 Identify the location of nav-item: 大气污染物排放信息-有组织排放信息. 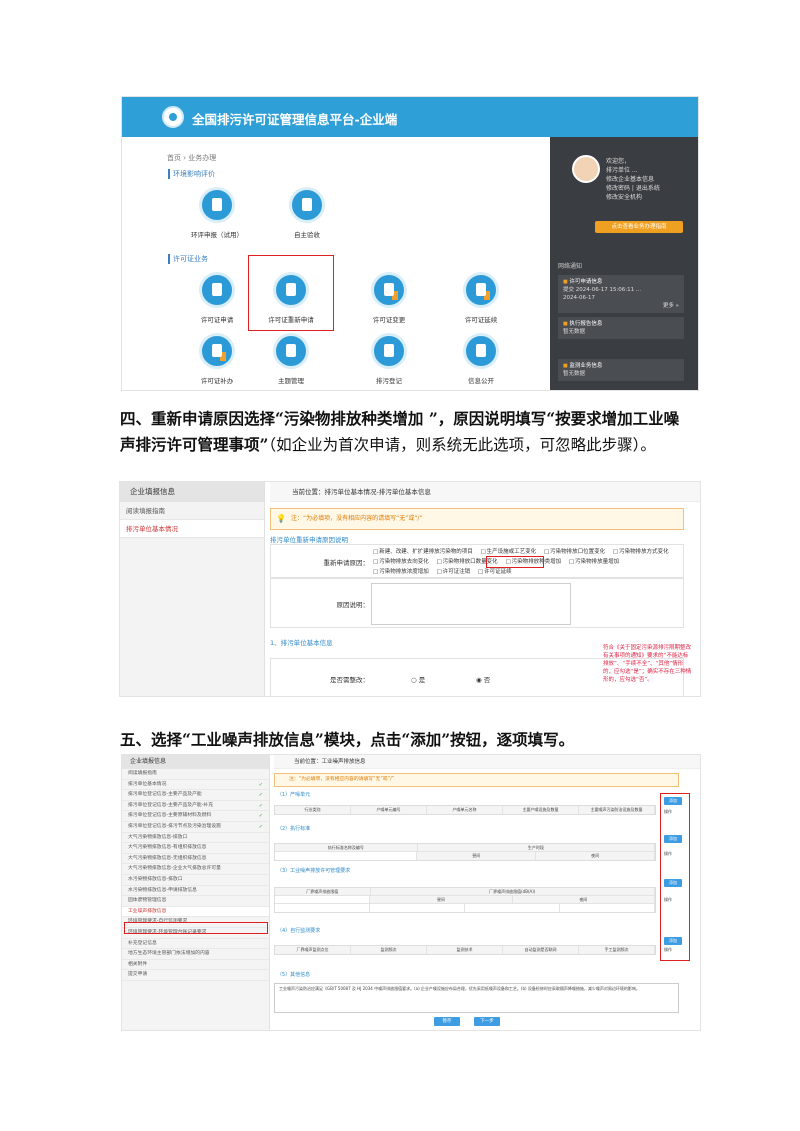
(195, 848).